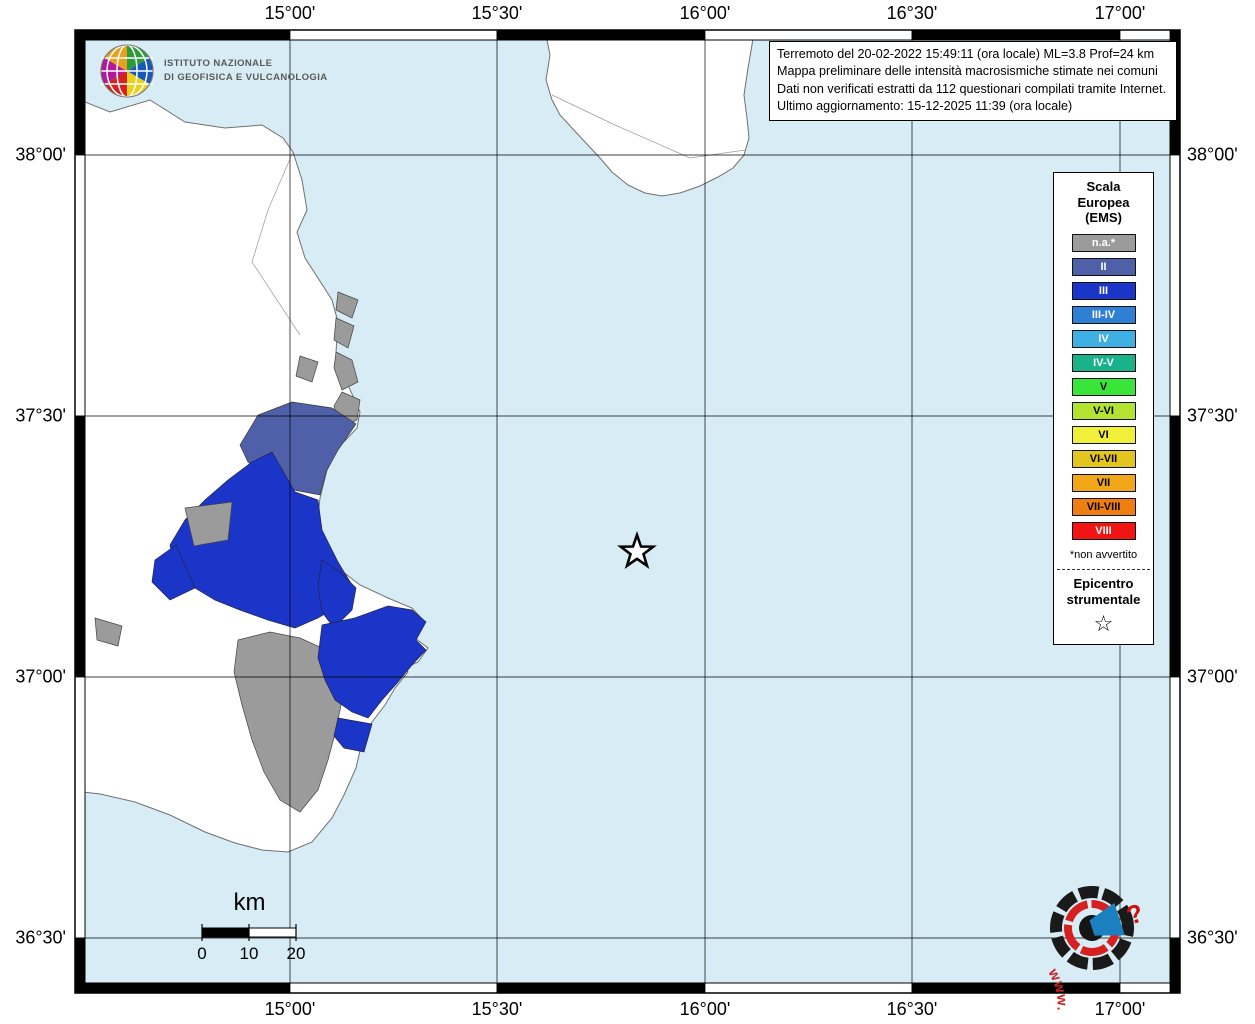 The image size is (1255, 1024). Describe the element at coordinates (1098, 928) in the screenshot. I see `watermark-bullseye-icon: ?` at that location.